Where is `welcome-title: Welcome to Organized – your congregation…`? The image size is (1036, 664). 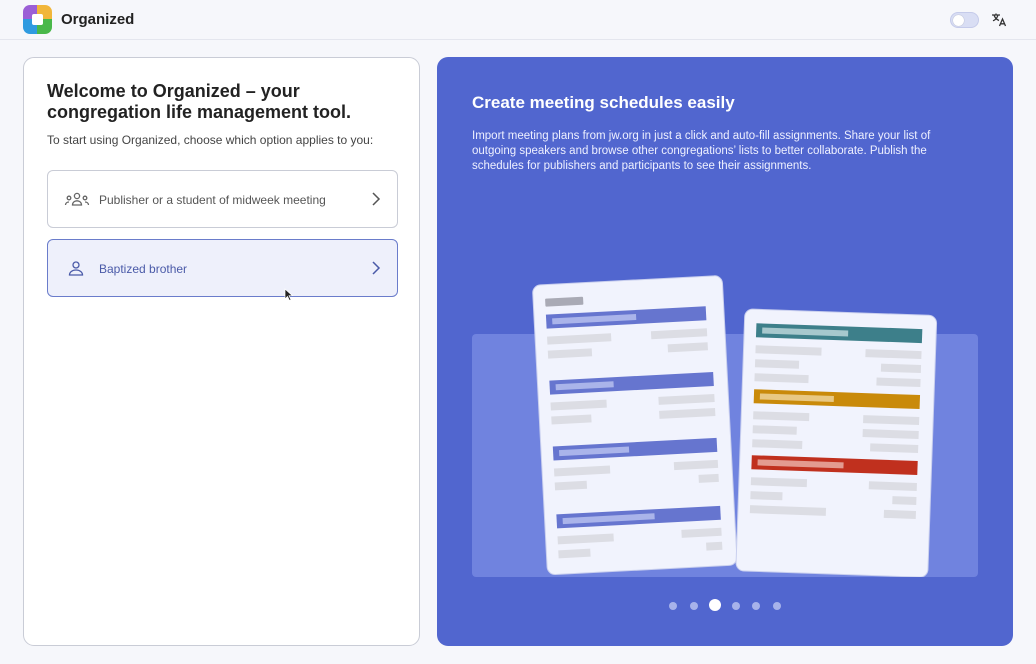
welcome-title: Welcome to Organized – your congregation… is located at coordinates (199, 101).